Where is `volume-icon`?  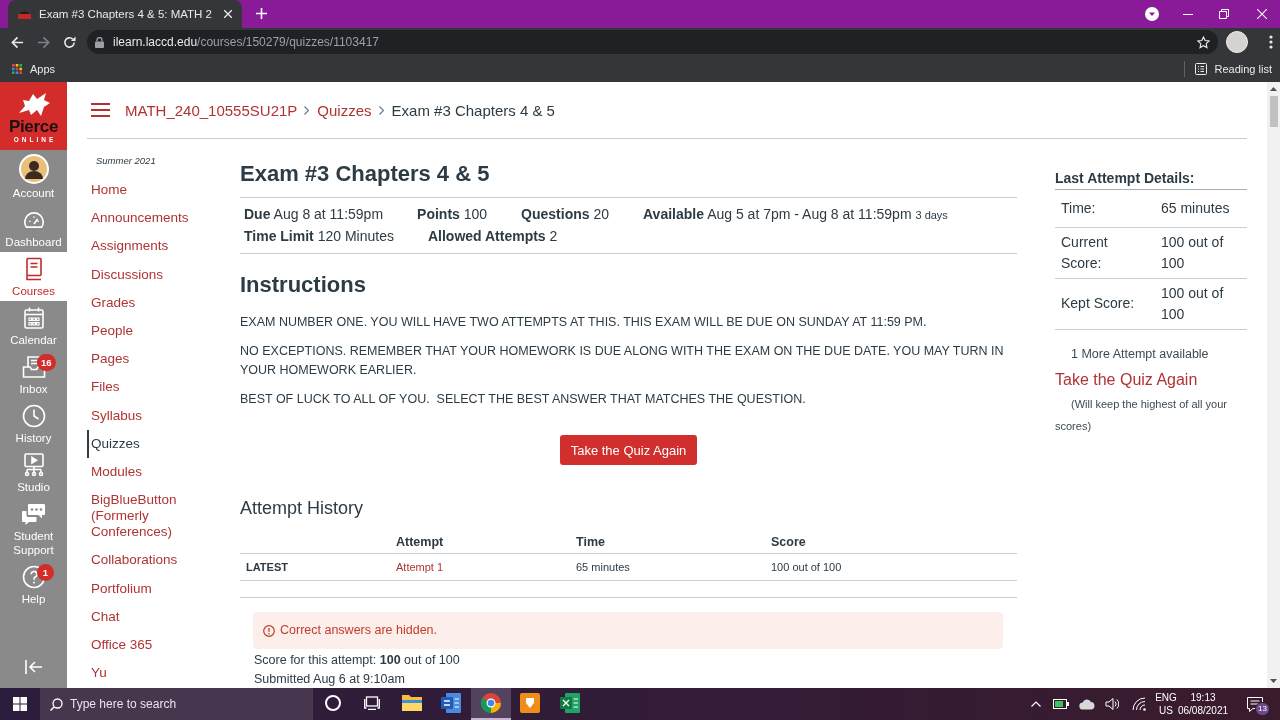 volume-icon is located at coordinates (1112, 704).